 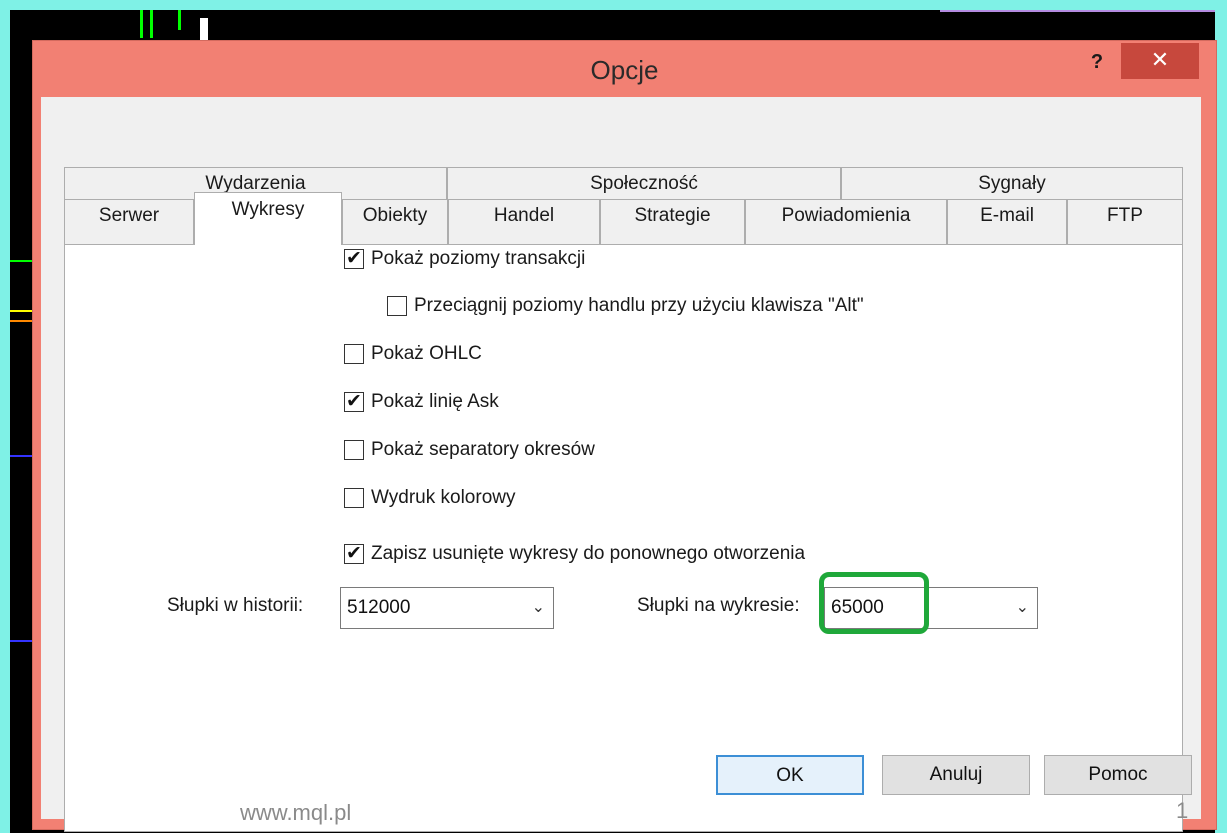 I want to click on tab-strategie: Strategie, so click(x=672, y=221).